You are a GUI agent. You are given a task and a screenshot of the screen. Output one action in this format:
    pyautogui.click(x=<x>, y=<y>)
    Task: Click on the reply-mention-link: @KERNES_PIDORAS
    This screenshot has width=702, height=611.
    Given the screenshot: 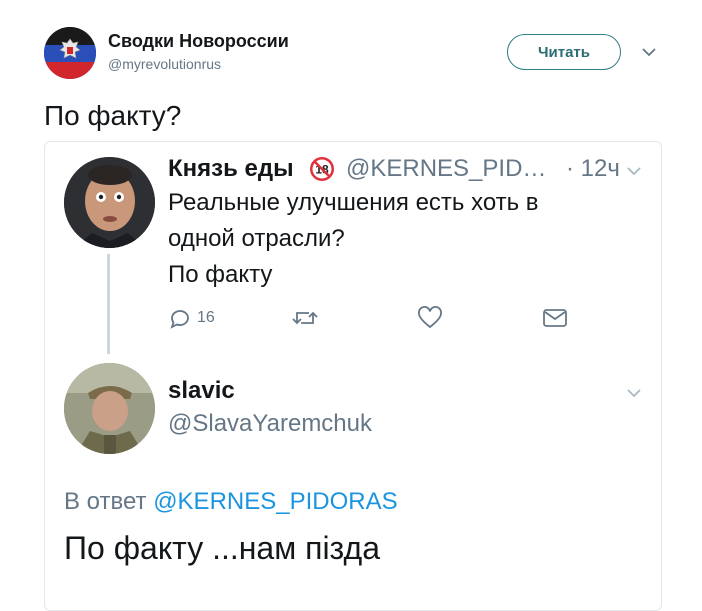 What is the action you would take?
    pyautogui.click(x=275, y=501)
    